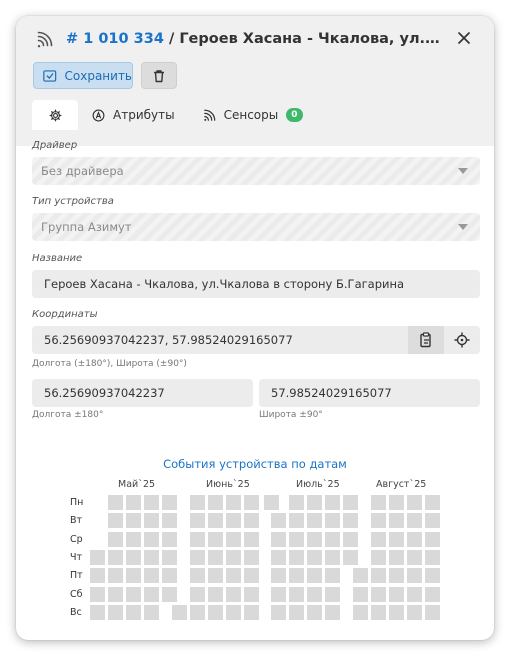  What do you see at coordinates (426, 340) in the screenshot?
I see `paste-coords-button` at bounding box center [426, 340].